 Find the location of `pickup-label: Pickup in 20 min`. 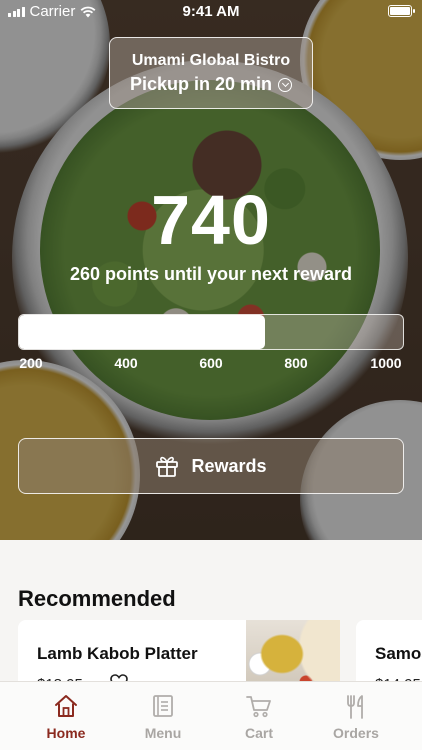

pickup-label: Pickup in 20 min is located at coordinates (201, 84).